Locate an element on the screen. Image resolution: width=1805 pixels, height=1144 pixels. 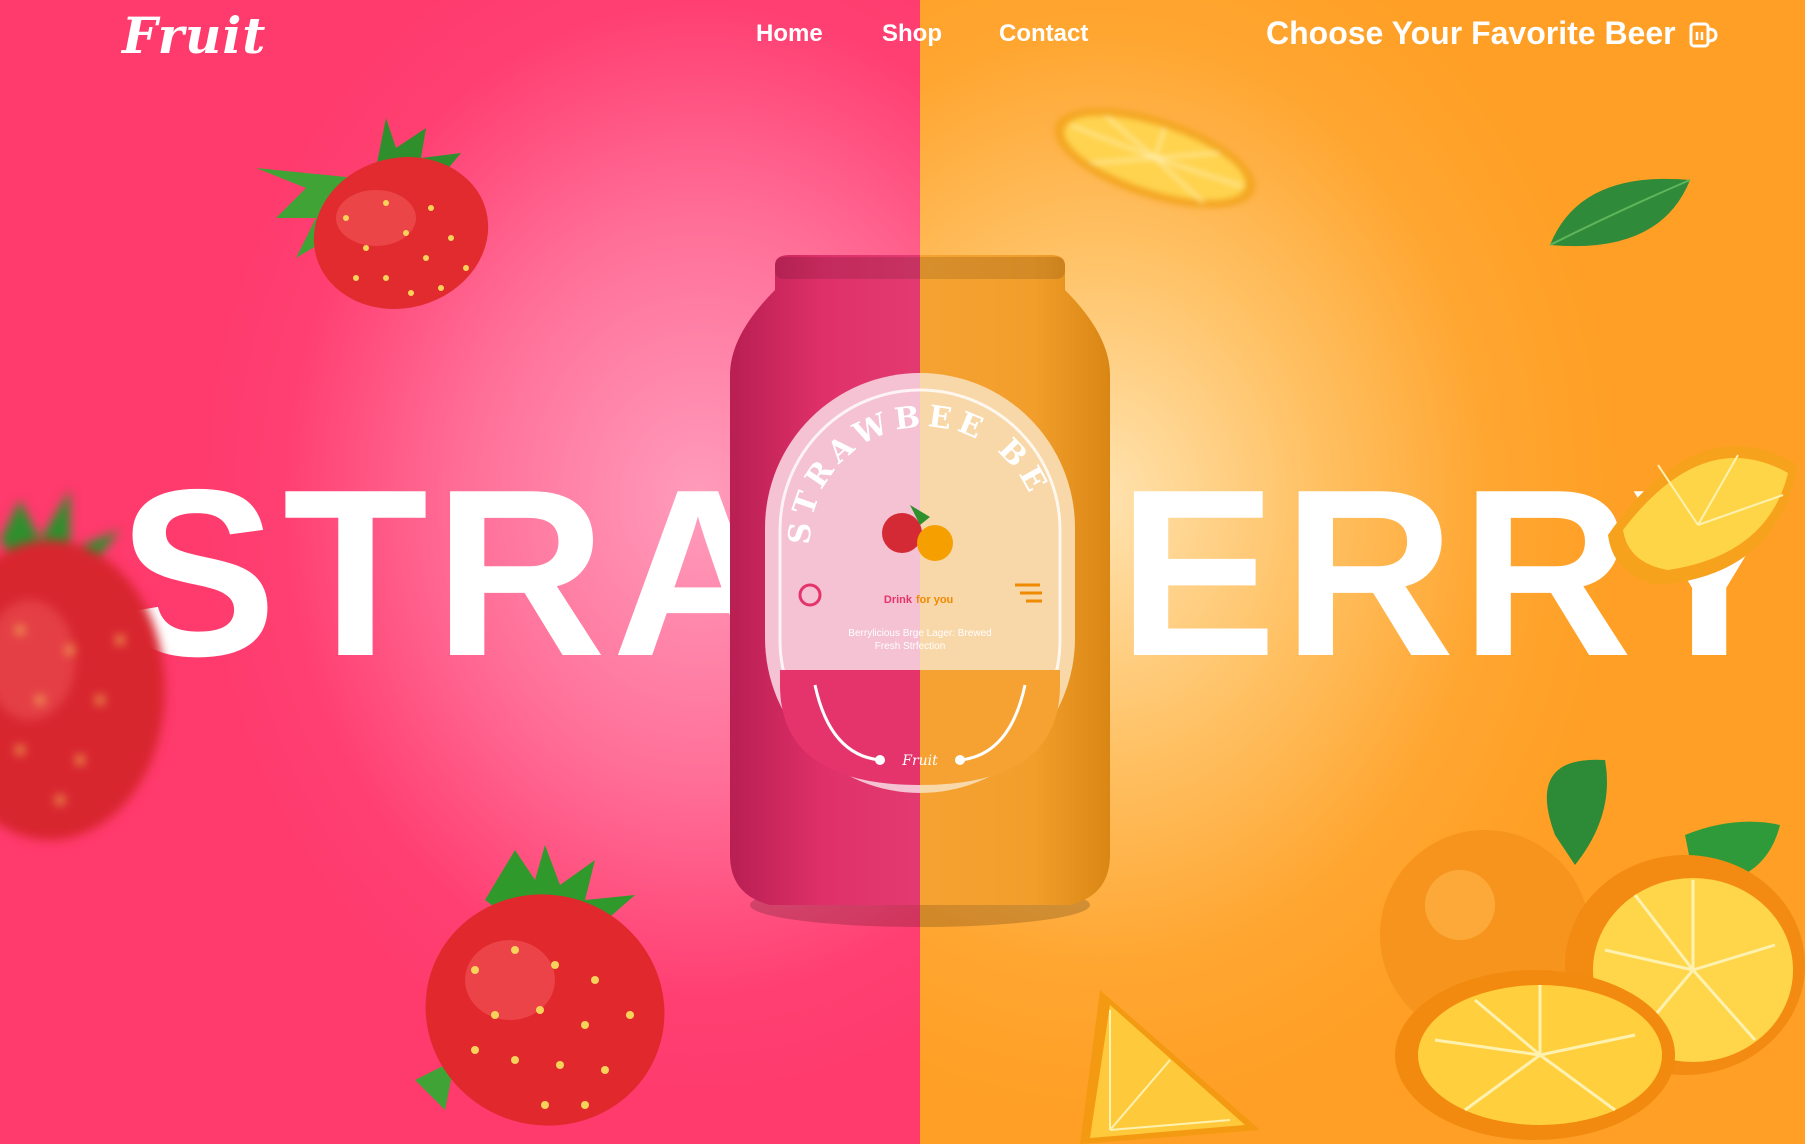
brand-logo: Fruit is located at coordinates (194, 35).